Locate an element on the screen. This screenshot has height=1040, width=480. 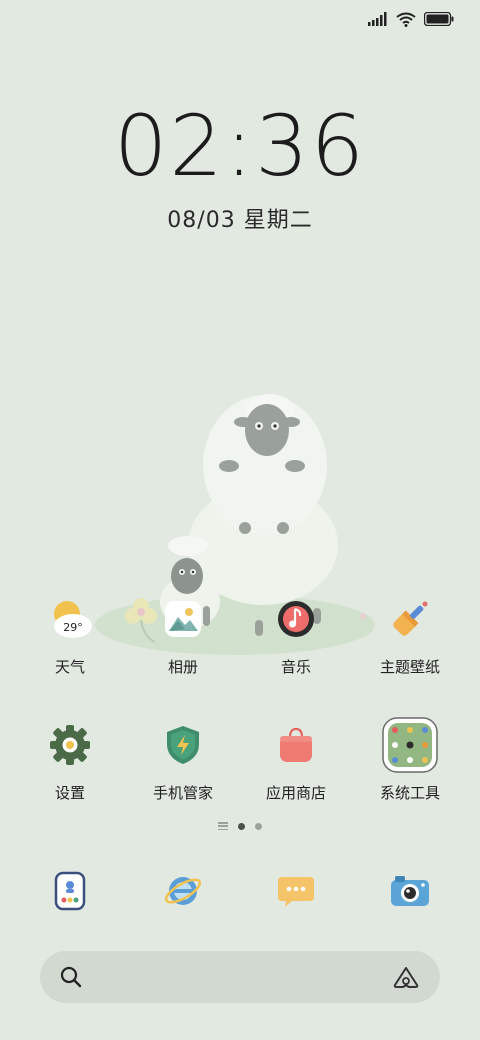
themes-icon is located at coordinates (410, 619).